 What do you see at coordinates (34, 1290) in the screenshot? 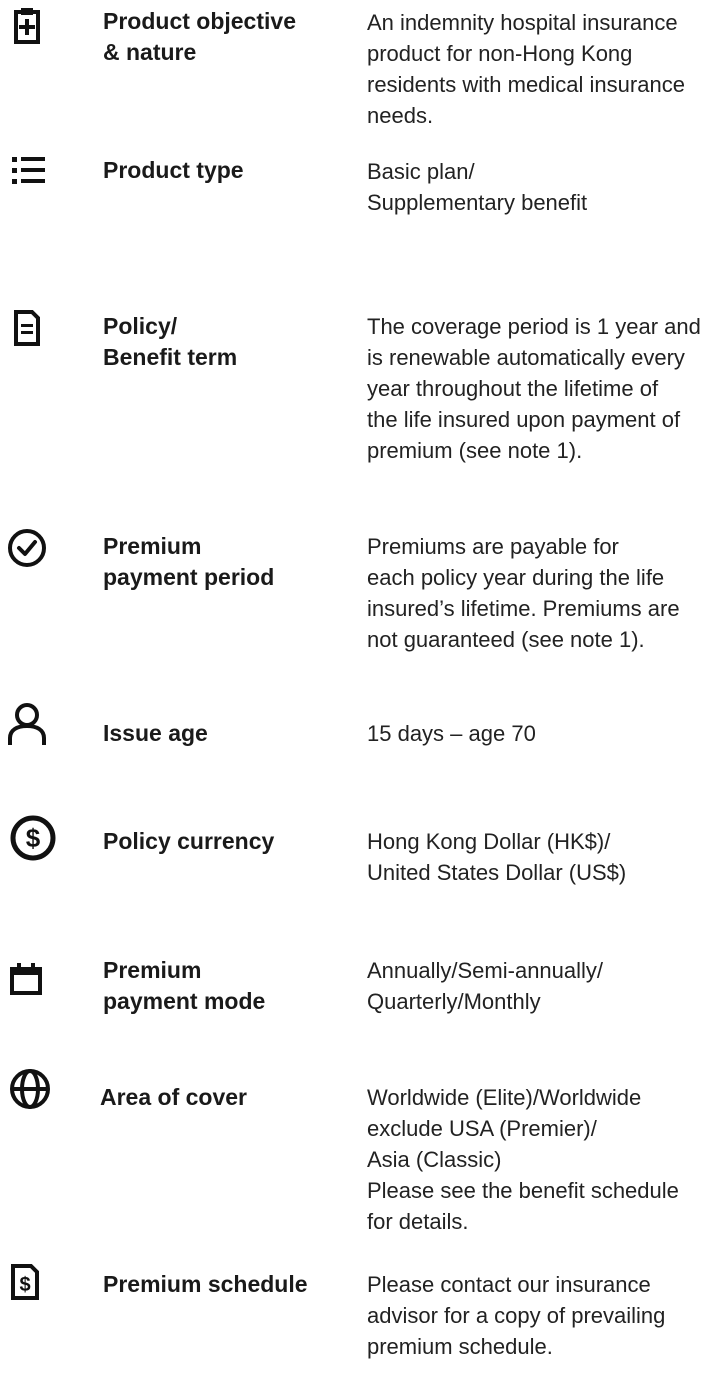
I see `dollar-document-icon: $` at bounding box center [34, 1290].